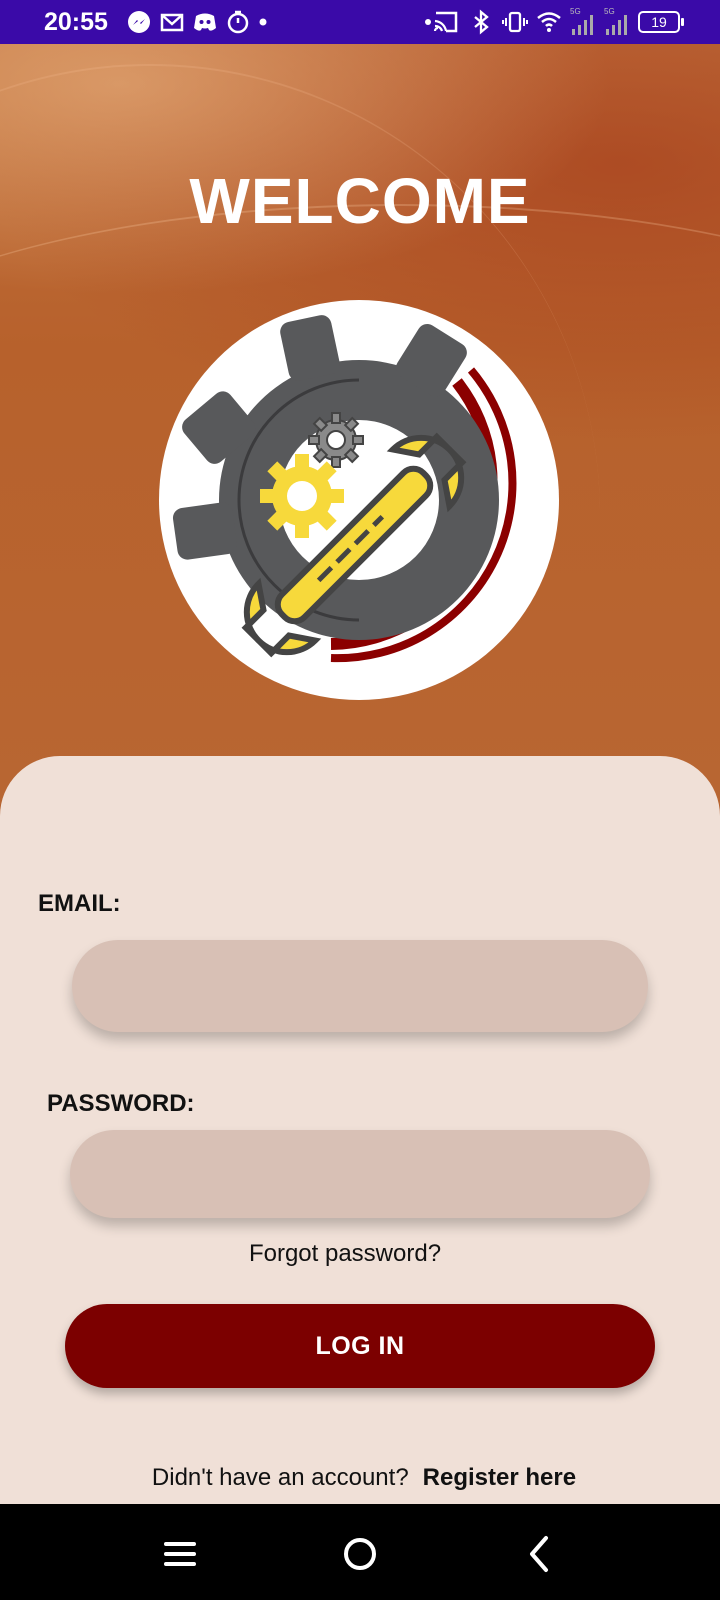 This screenshot has height=1600, width=720. What do you see at coordinates (540, 1554) in the screenshot?
I see `back-icon` at bounding box center [540, 1554].